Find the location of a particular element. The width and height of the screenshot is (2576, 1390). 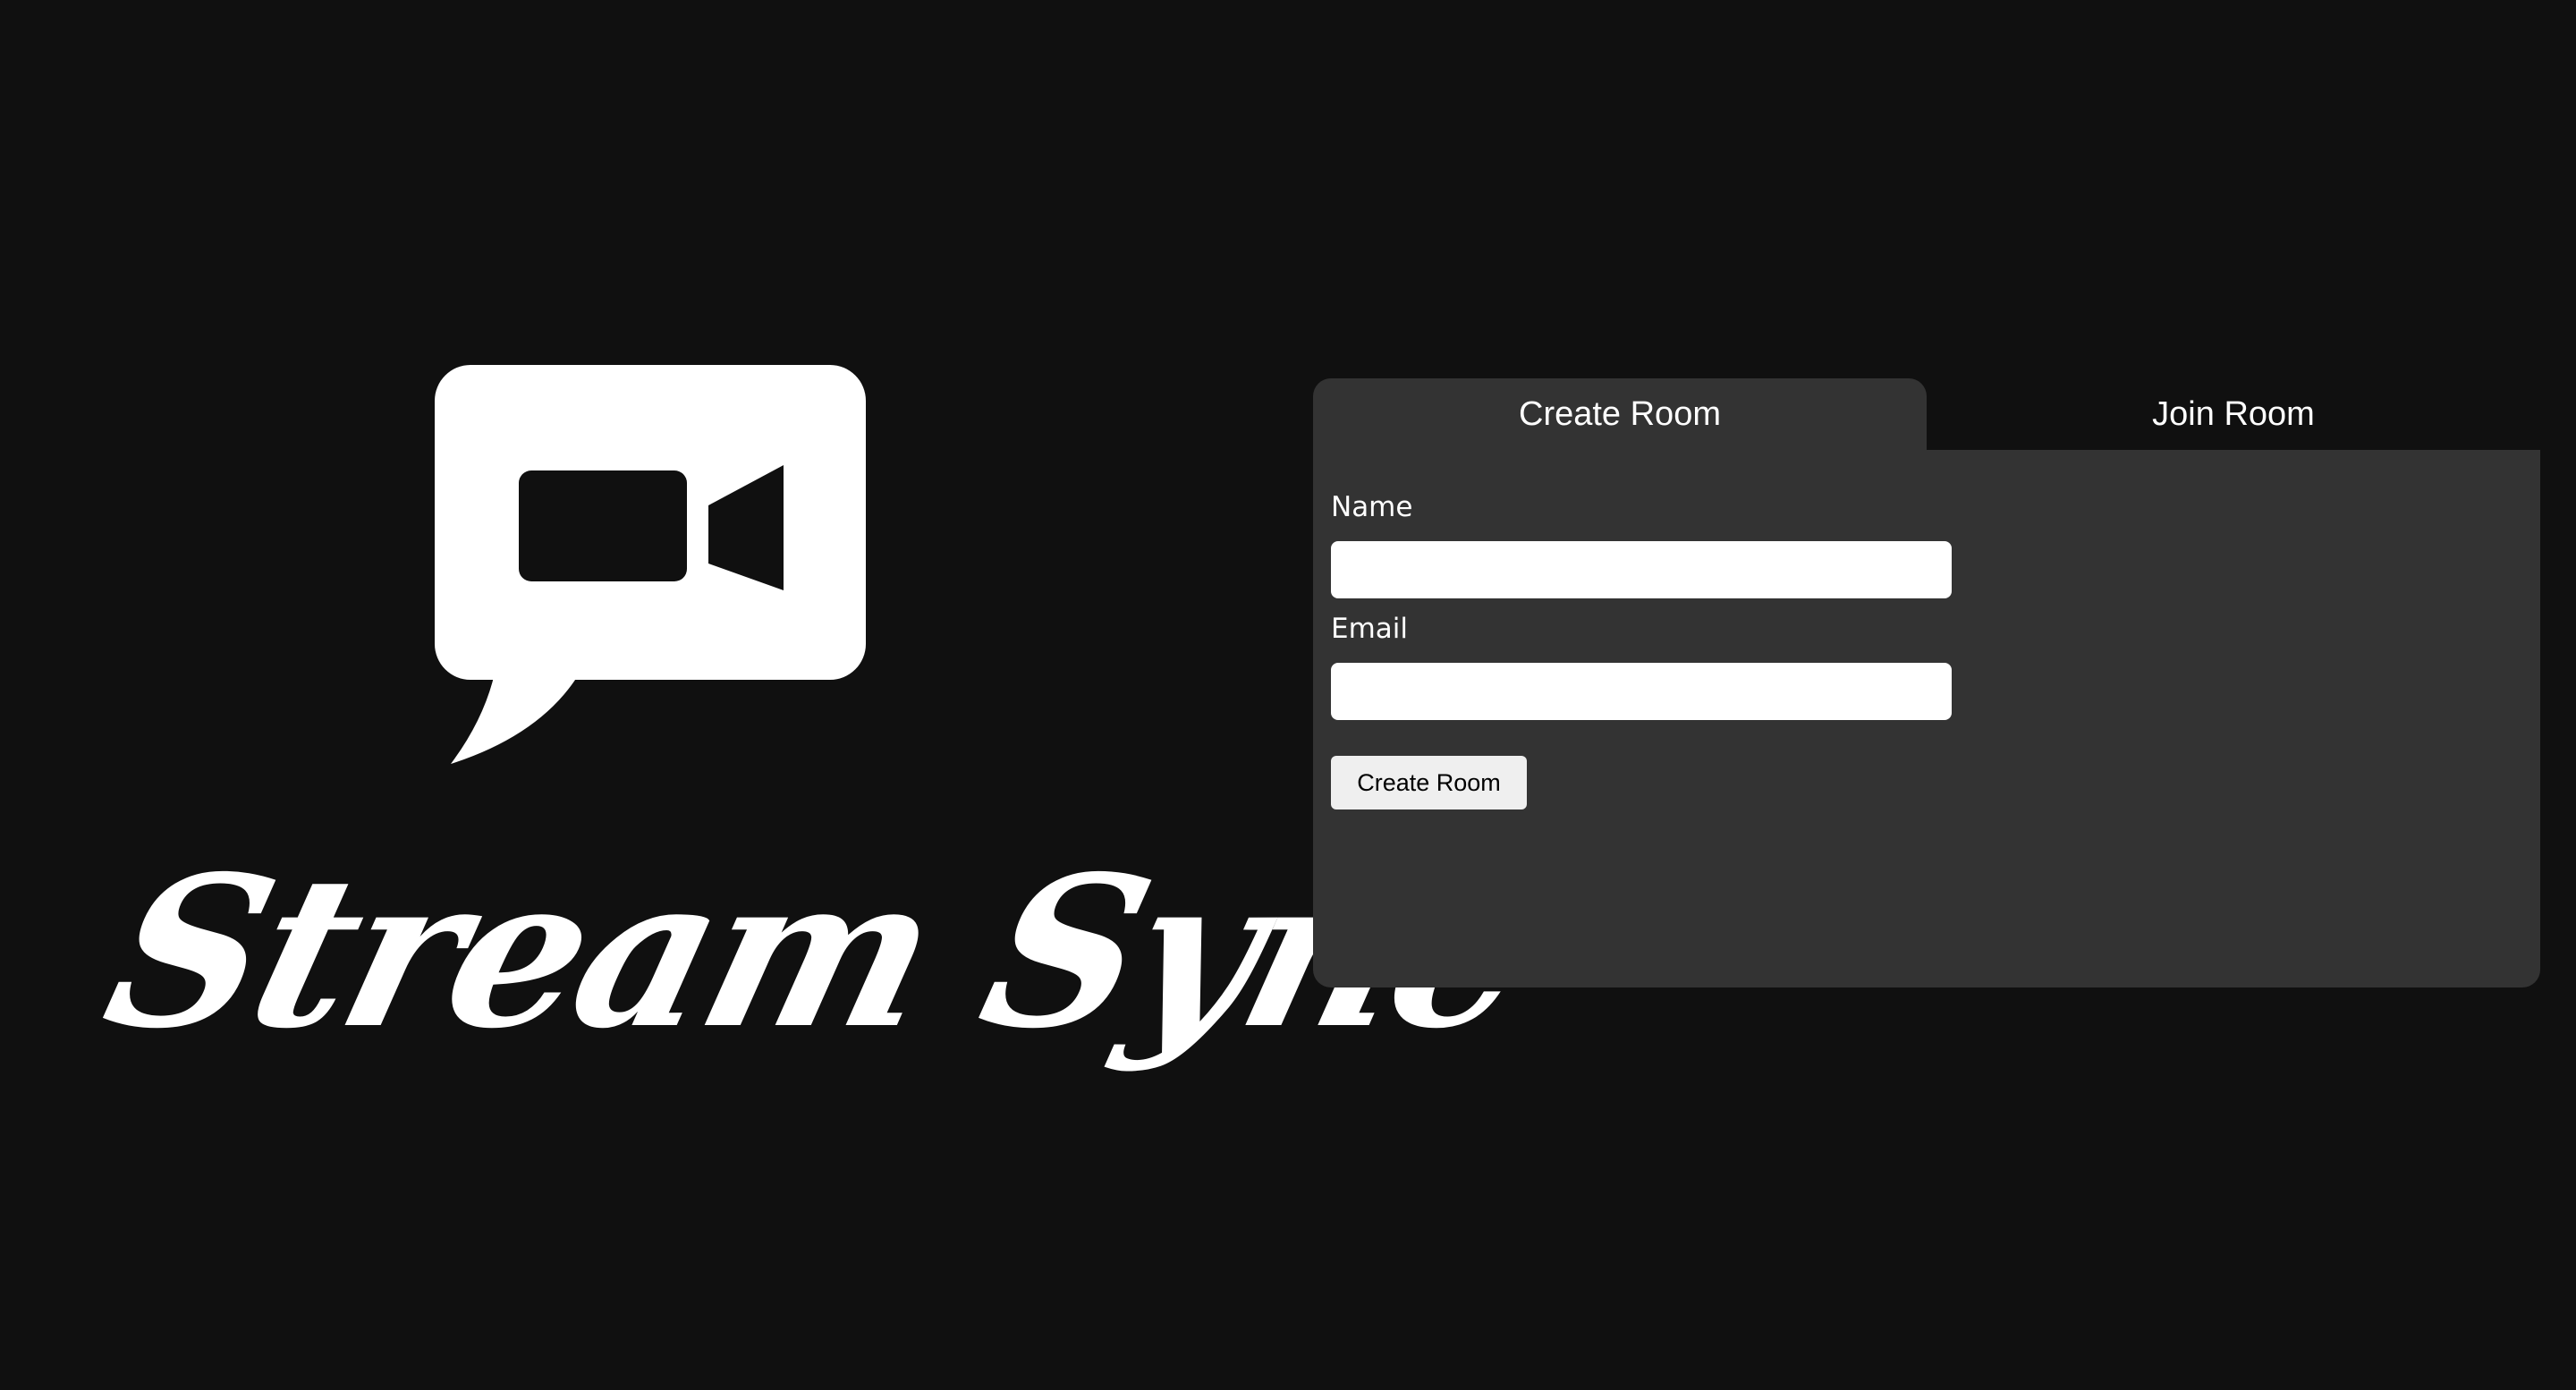

tab-join-room: Join Room is located at coordinates (2233, 414).